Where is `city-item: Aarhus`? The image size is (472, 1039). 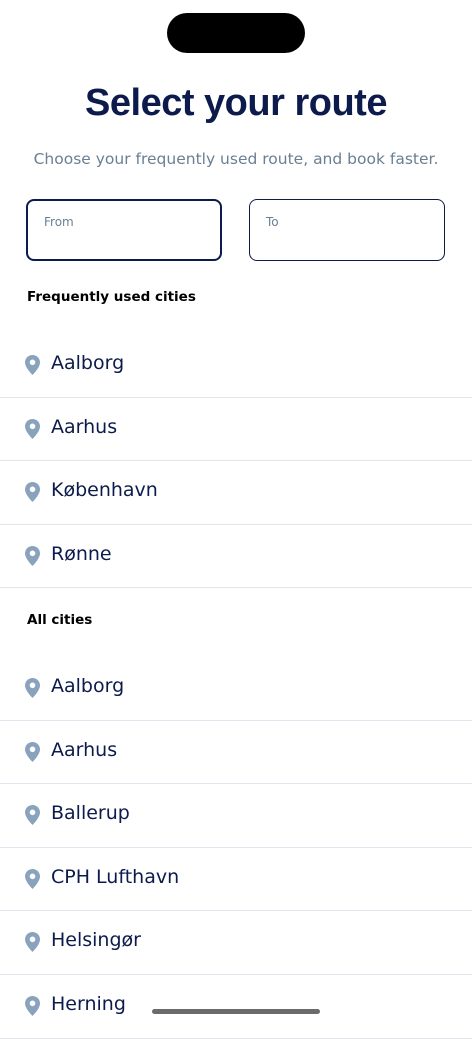 city-item: Aarhus is located at coordinates (236, 753).